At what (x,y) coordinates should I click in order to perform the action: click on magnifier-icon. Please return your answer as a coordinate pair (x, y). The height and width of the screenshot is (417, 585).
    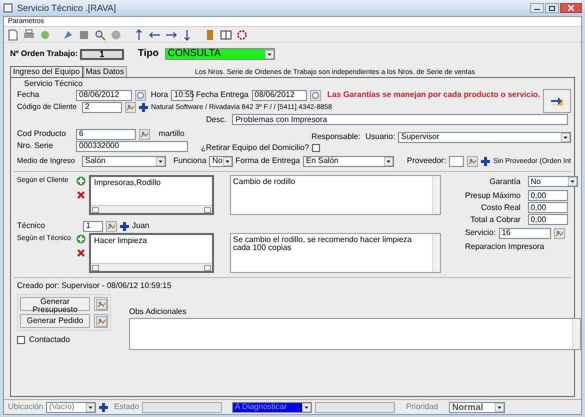
    Looking at the image, I should click on (100, 34).